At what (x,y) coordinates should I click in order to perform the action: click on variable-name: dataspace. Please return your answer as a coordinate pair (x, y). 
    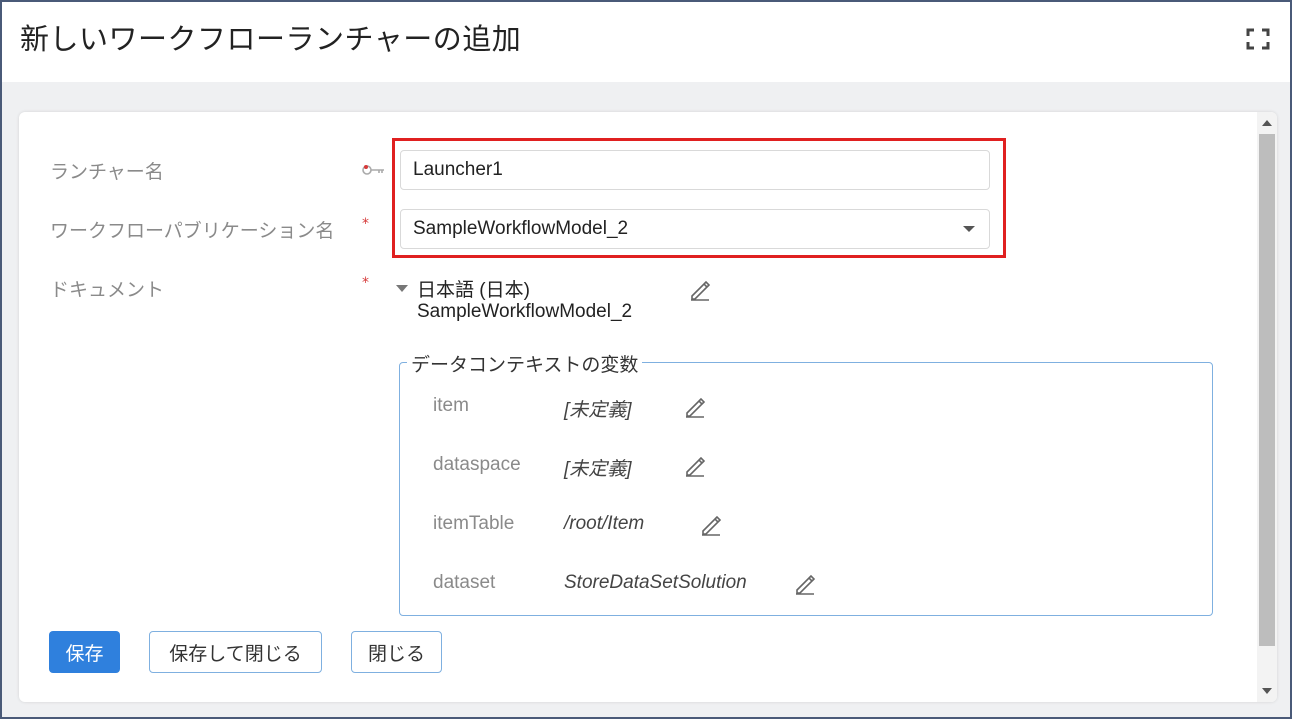
    Looking at the image, I should click on (477, 464).